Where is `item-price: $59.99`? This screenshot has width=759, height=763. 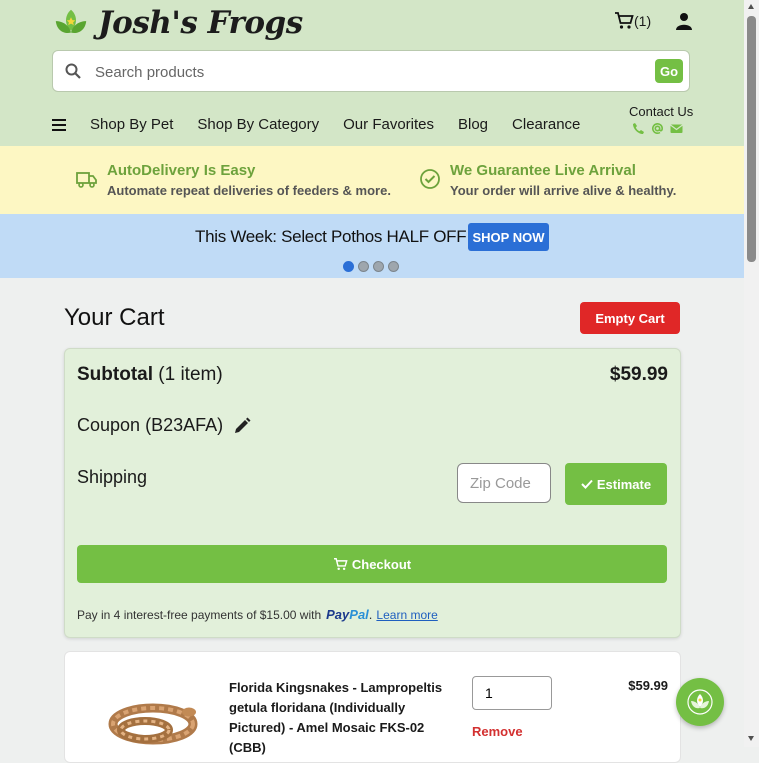 item-price: $59.99 is located at coordinates (648, 685).